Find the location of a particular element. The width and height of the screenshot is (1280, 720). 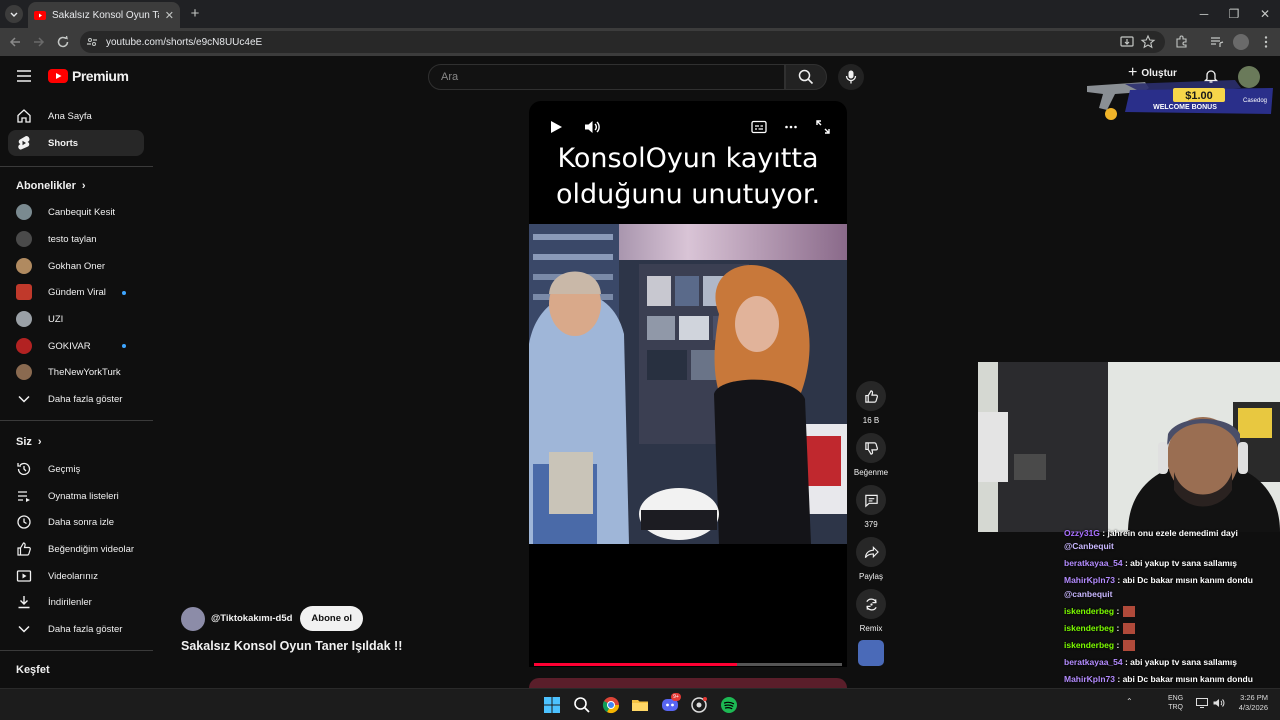

sidebar-item-your-videos: Videolarınız is located at coordinates (76, 576).